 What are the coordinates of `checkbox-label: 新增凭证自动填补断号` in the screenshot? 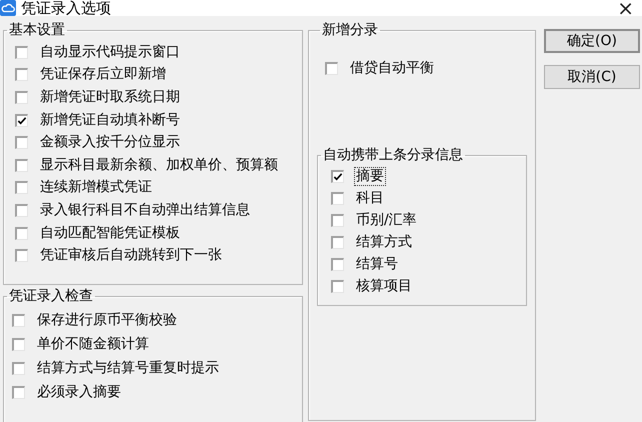 It's located at (110, 120).